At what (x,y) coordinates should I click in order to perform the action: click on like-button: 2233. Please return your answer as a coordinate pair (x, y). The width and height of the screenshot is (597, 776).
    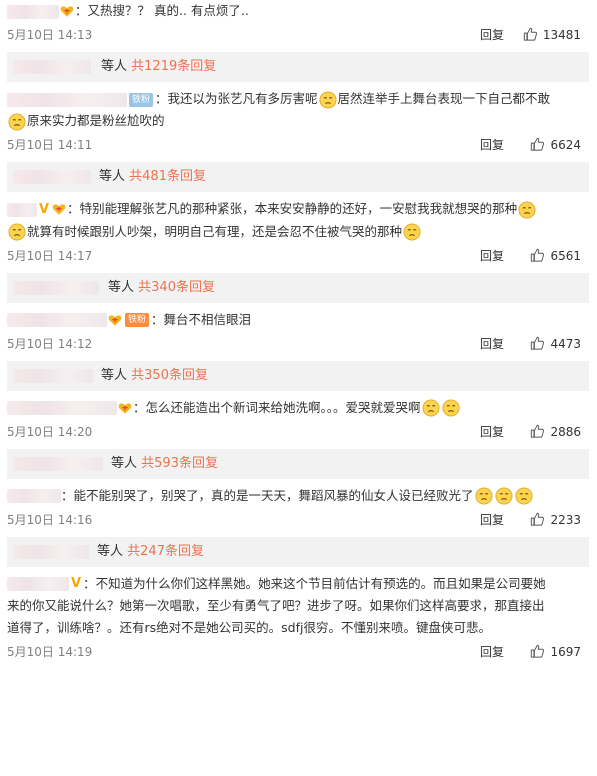
    Looking at the image, I should click on (555, 520).